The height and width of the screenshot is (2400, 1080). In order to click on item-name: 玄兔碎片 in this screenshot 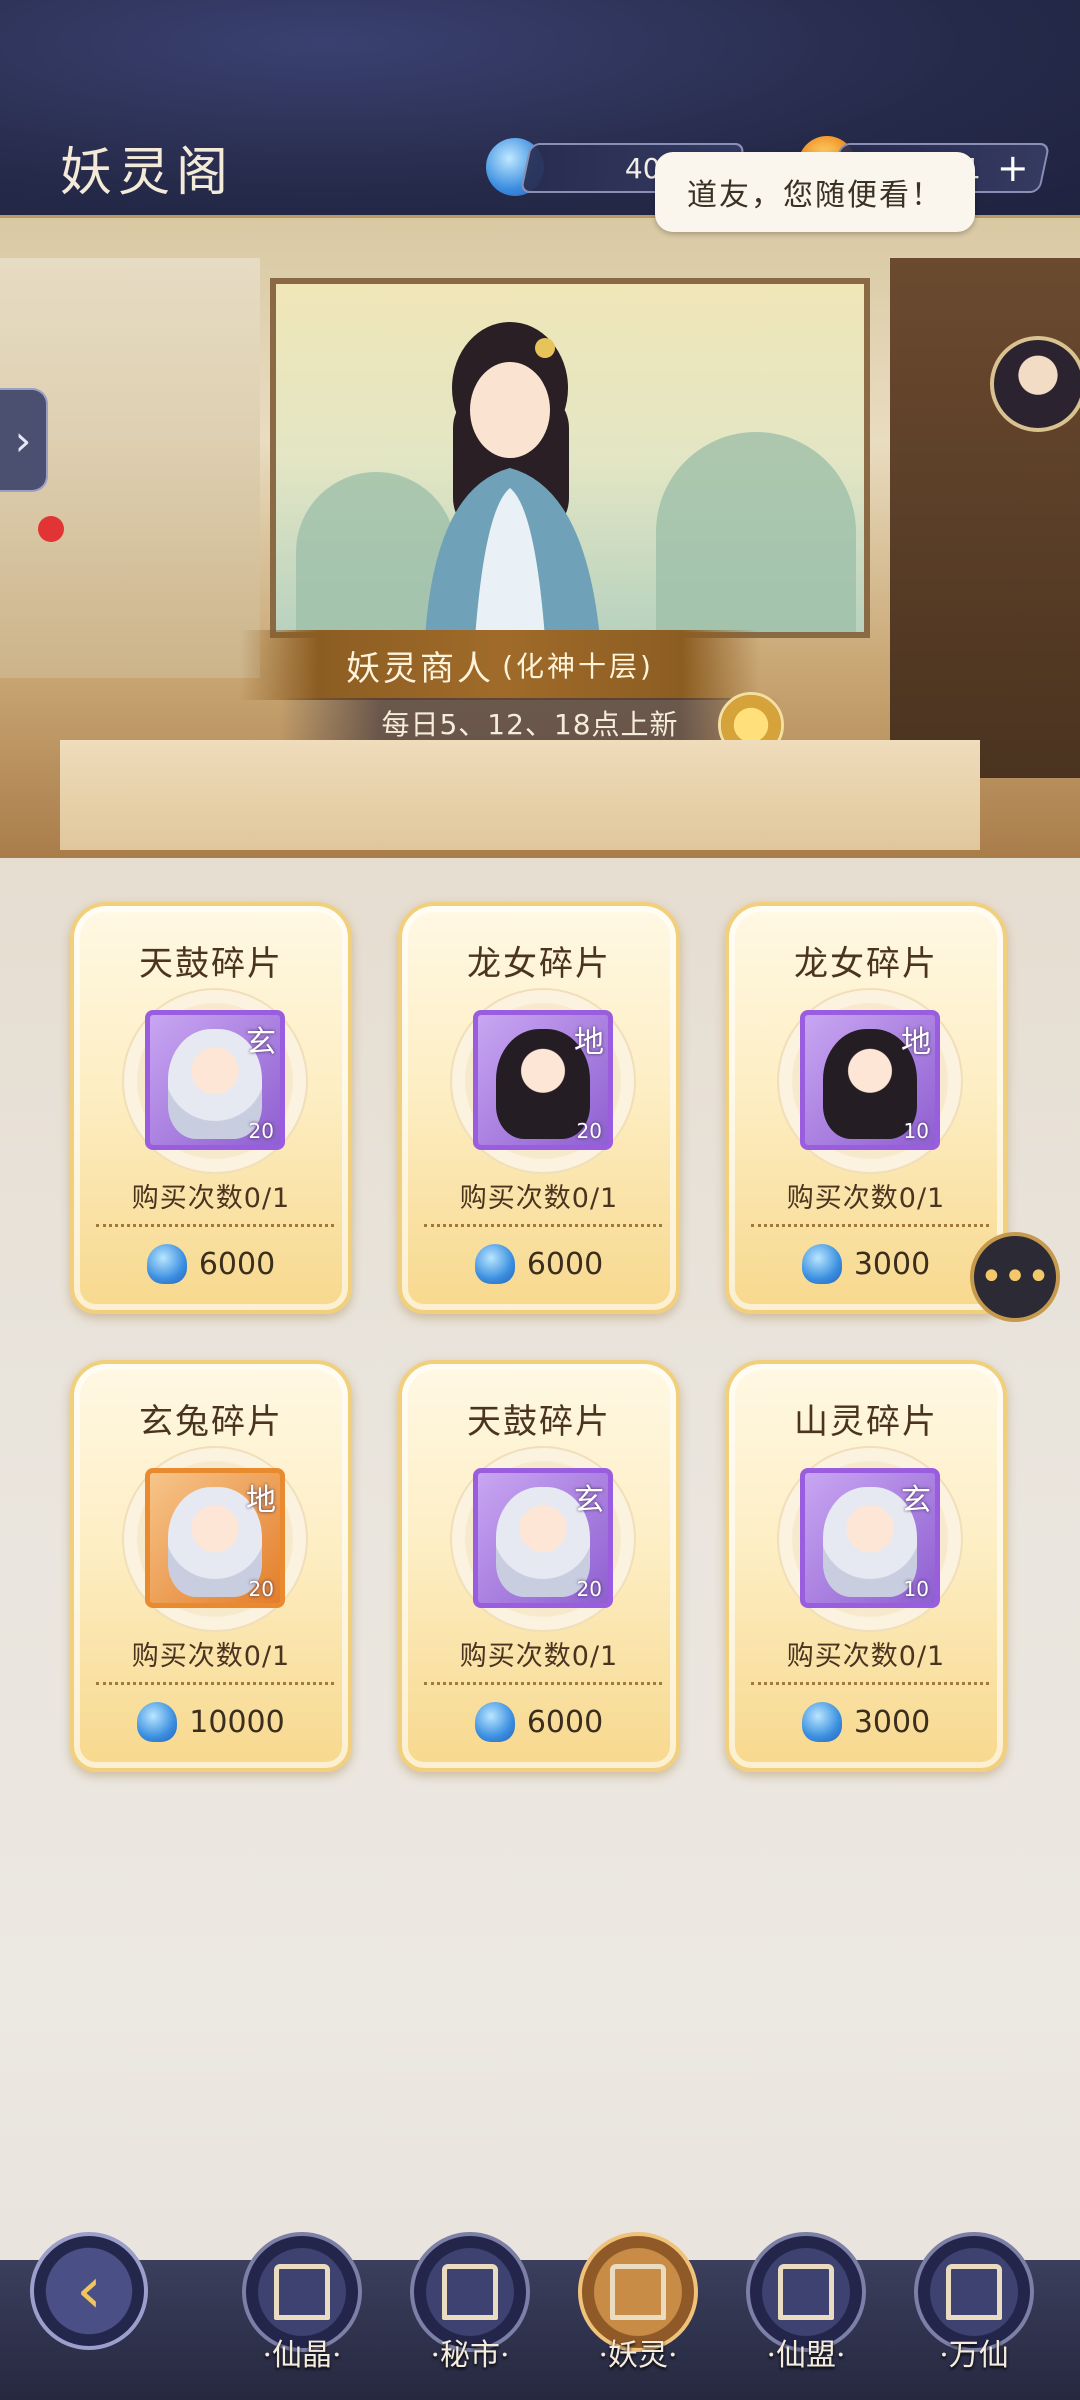, I will do `click(211, 1422)`.